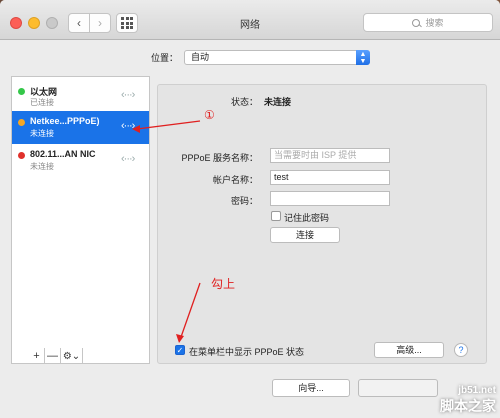 This screenshot has width=500, height=418. I want to click on service-item-wifi: 802.11...AN NIC 未连接 ‹···›, so click(80, 160).